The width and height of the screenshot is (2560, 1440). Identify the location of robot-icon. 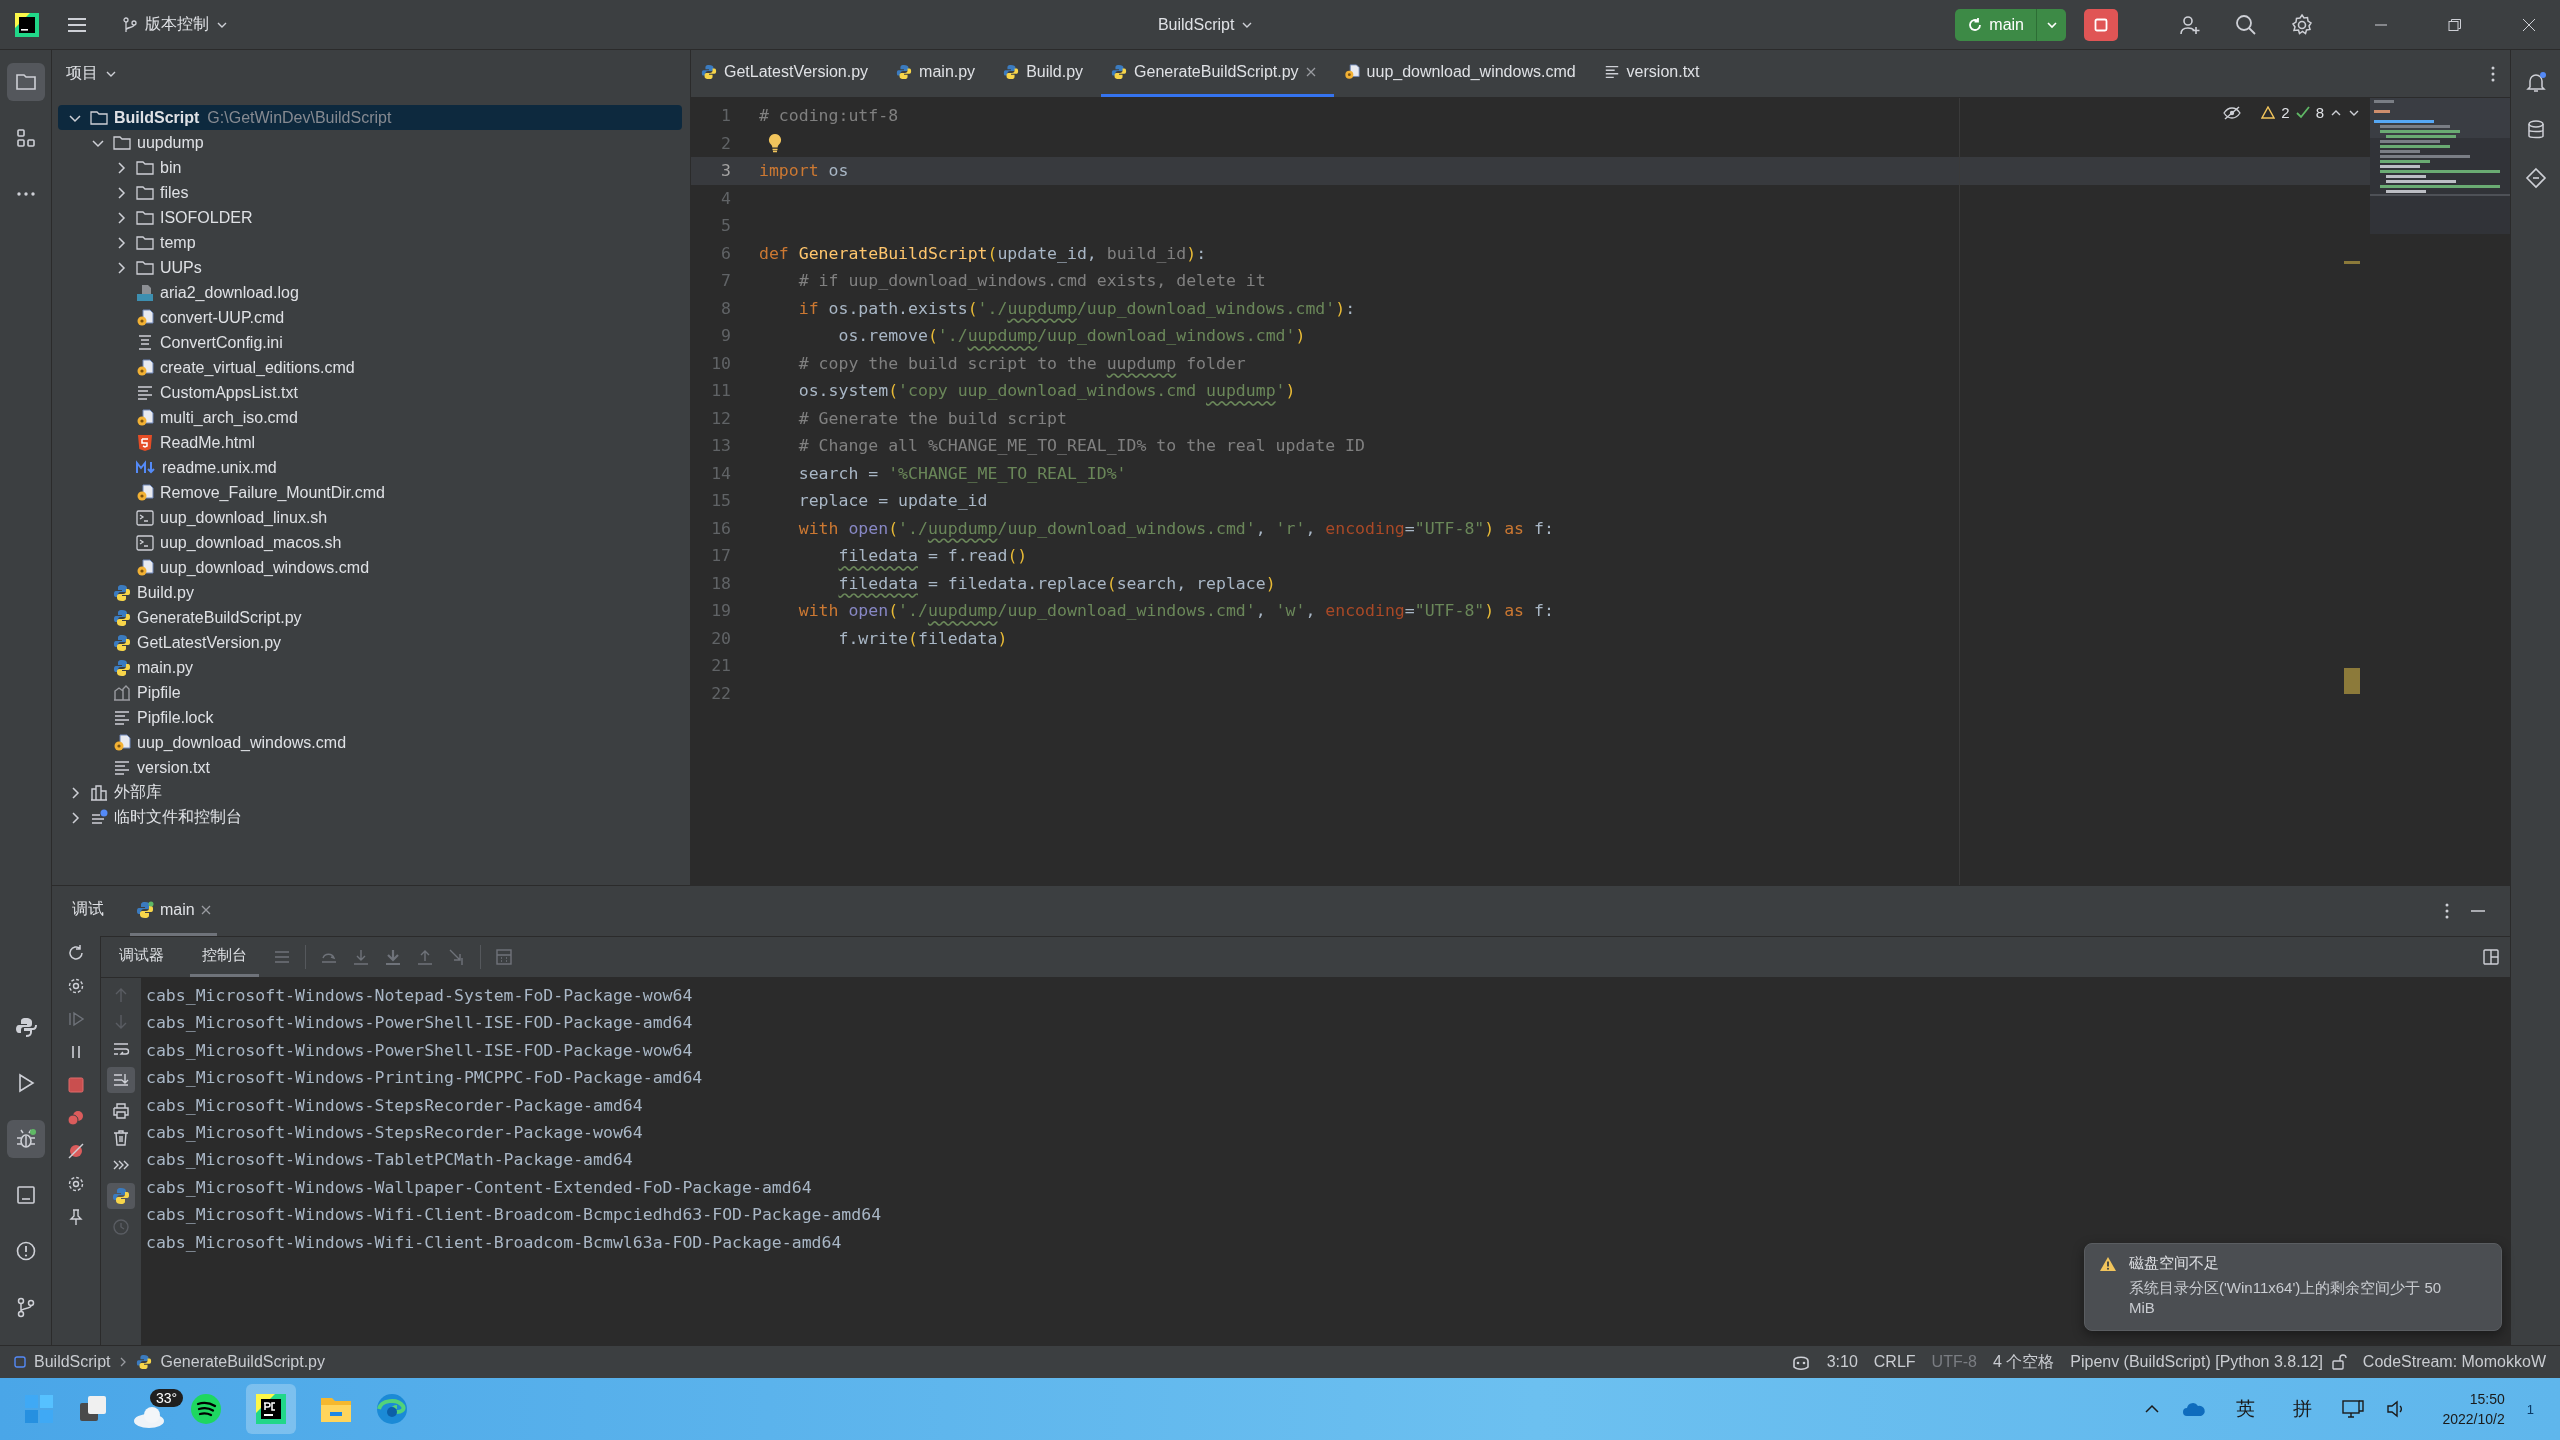
(1800, 1362).